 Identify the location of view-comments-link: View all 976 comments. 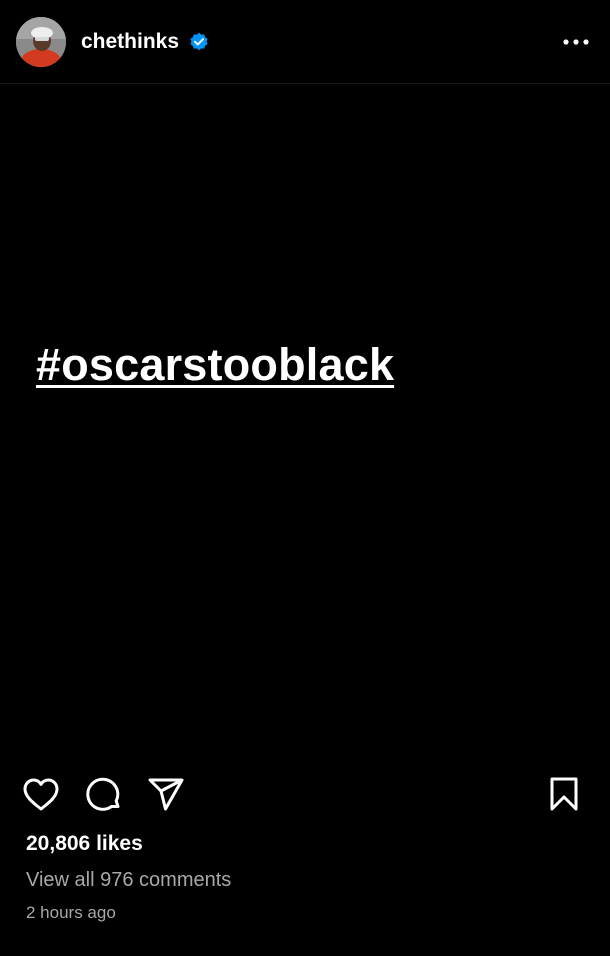
(128, 880).